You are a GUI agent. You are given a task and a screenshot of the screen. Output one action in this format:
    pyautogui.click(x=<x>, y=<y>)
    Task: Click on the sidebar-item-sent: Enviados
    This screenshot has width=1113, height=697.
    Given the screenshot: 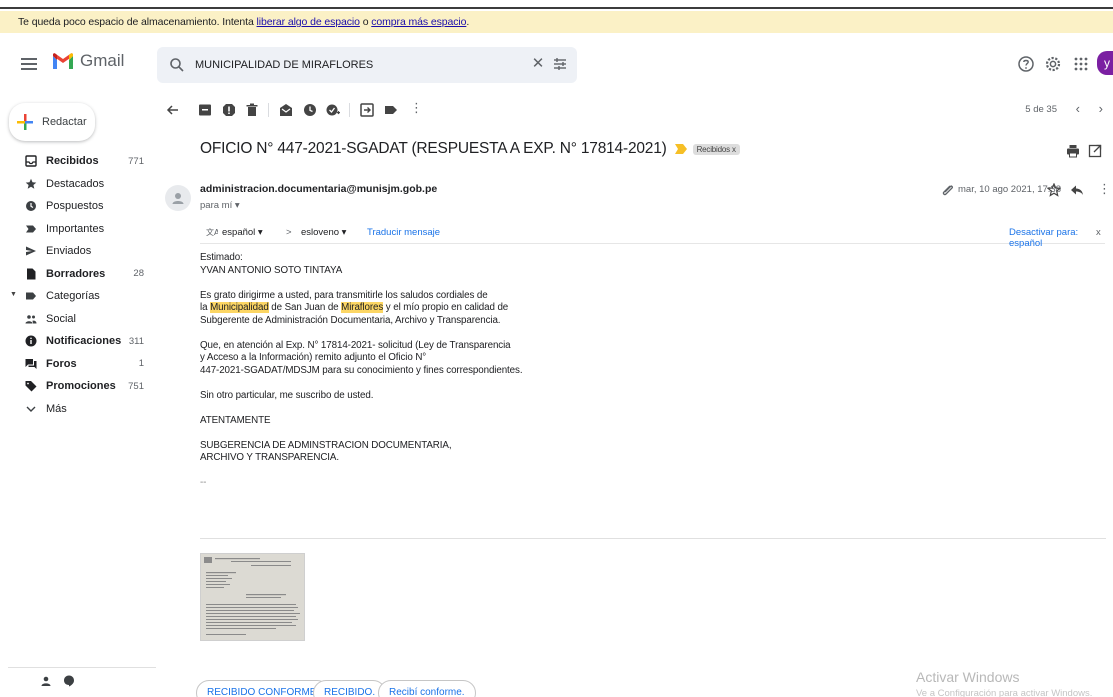 What is the action you would take?
    pyautogui.click(x=80, y=251)
    